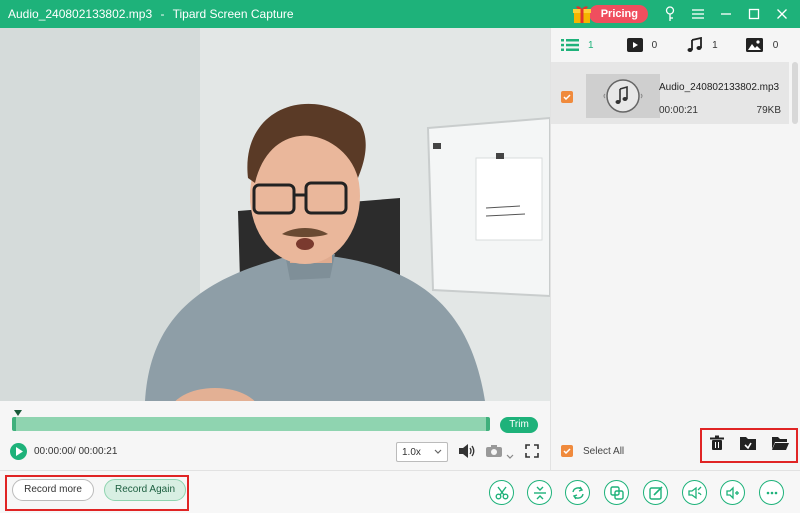 The height and width of the screenshot is (513, 800). I want to click on compress-tool-button, so click(616, 492).